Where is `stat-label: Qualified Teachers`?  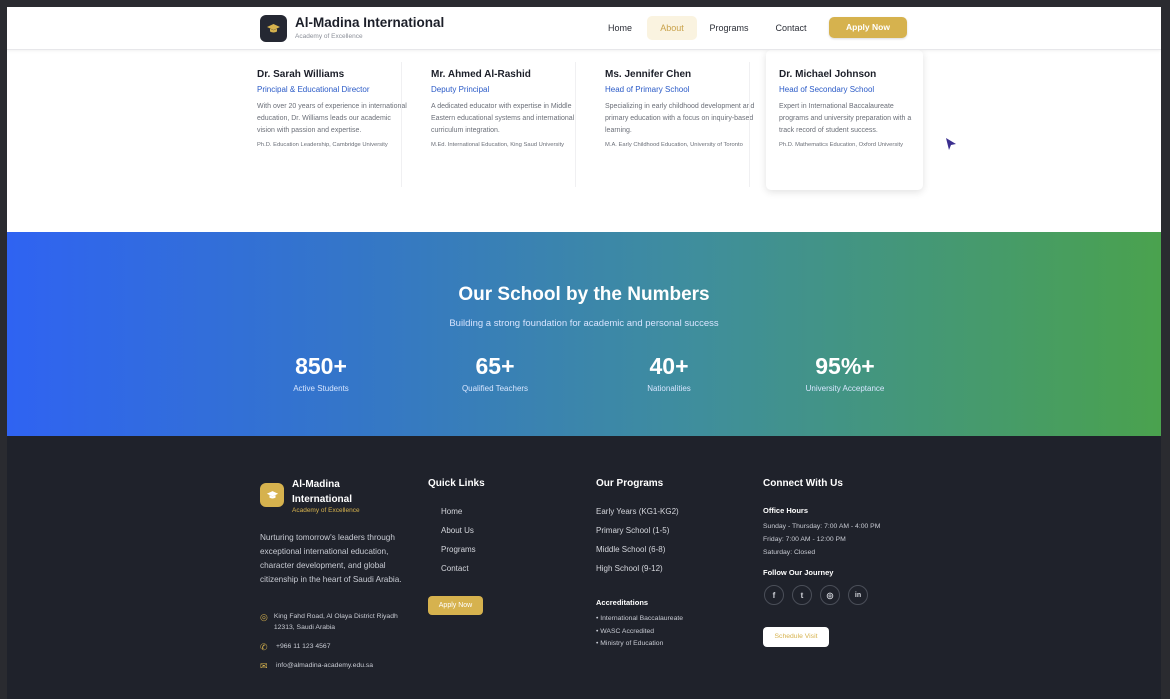
stat-label: Qualified Teachers is located at coordinates (495, 388).